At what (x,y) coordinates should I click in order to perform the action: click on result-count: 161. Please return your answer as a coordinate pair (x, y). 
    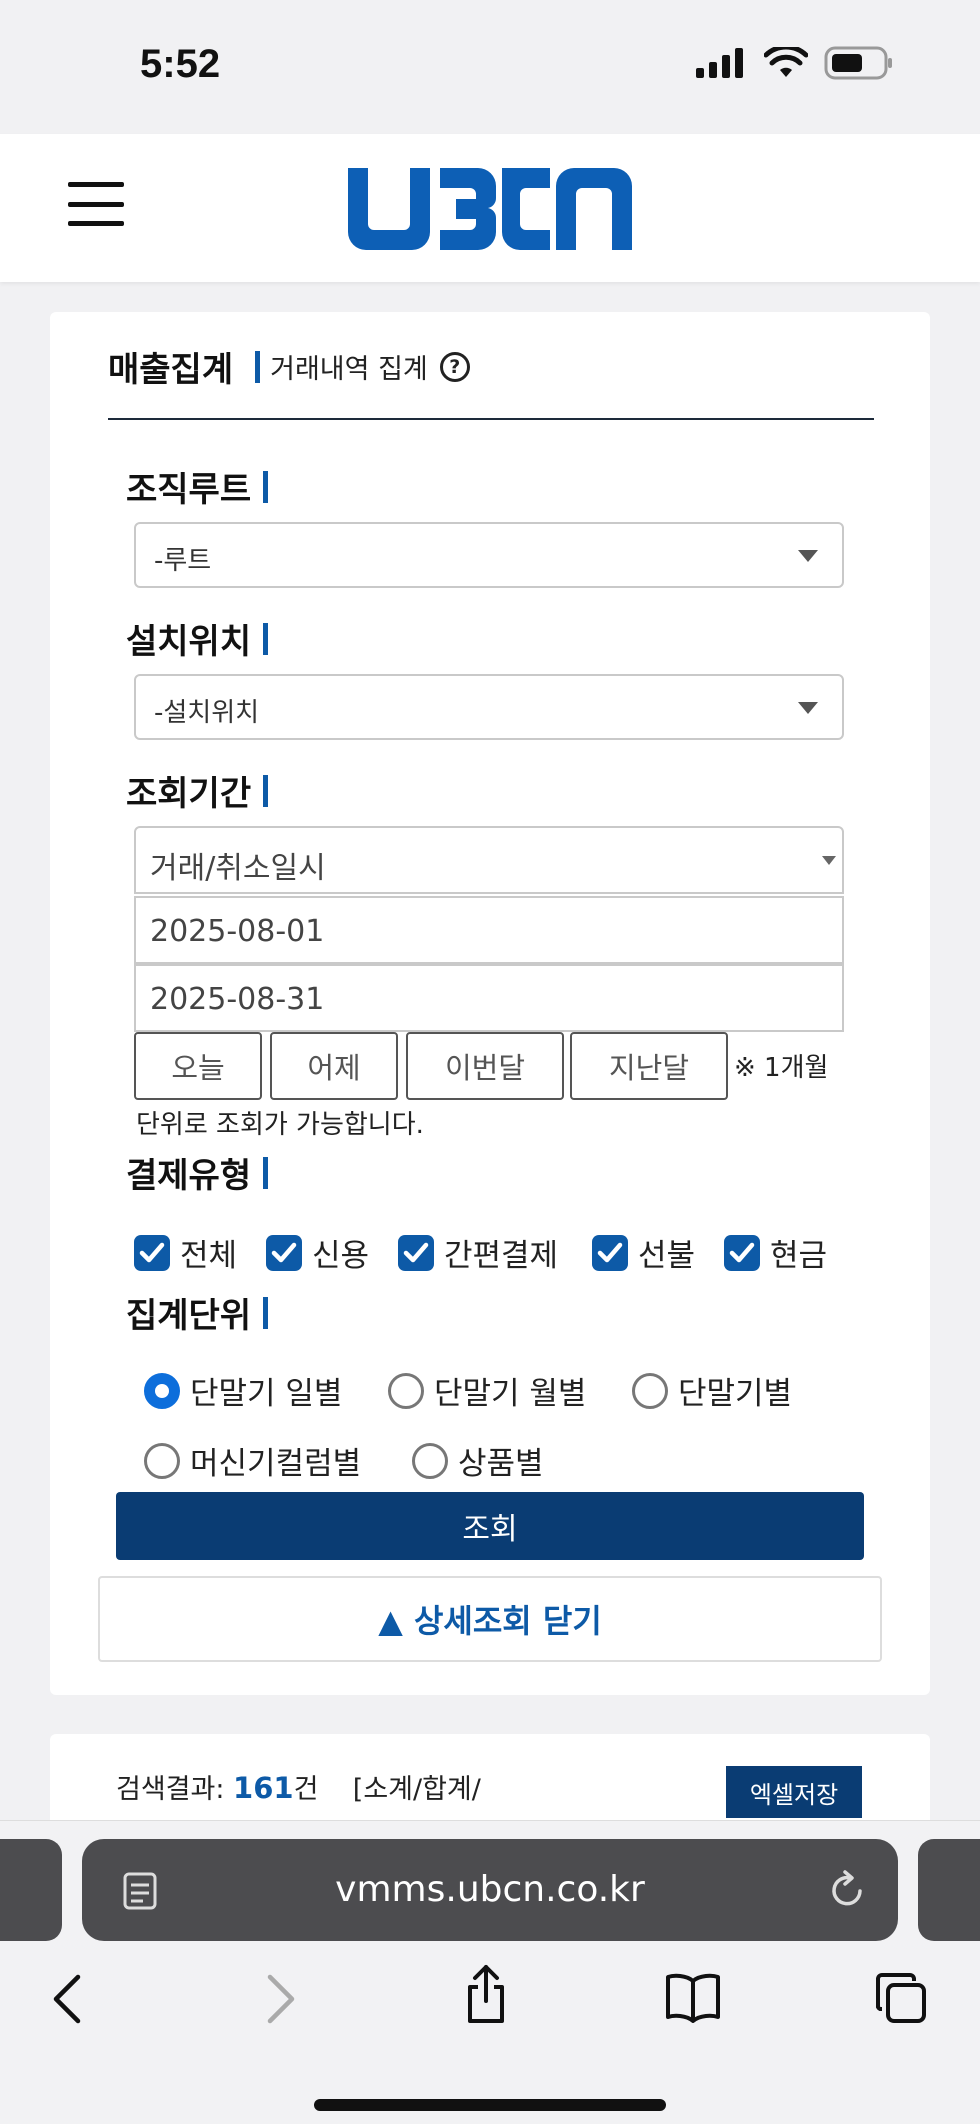
    Looking at the image, I should click on (263, 1788).